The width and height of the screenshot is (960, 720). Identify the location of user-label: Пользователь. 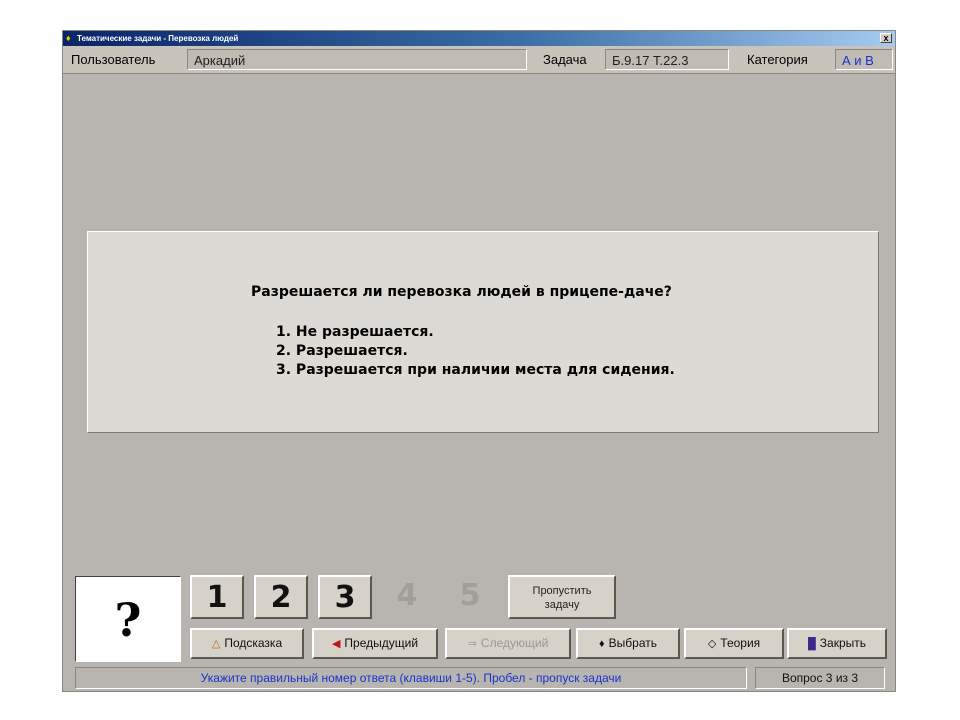
(113, 59).